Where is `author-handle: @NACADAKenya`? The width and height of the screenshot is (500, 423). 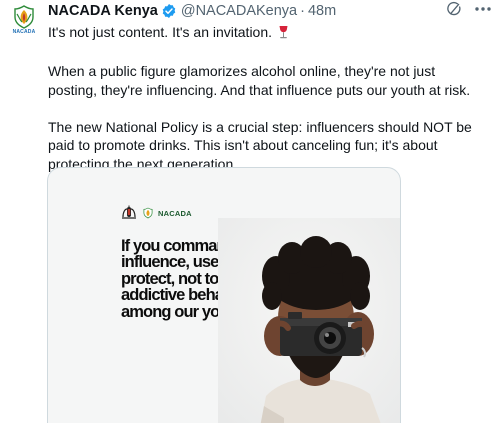
author-handle: @NACADAKenya is located at coordinates (239, 11).